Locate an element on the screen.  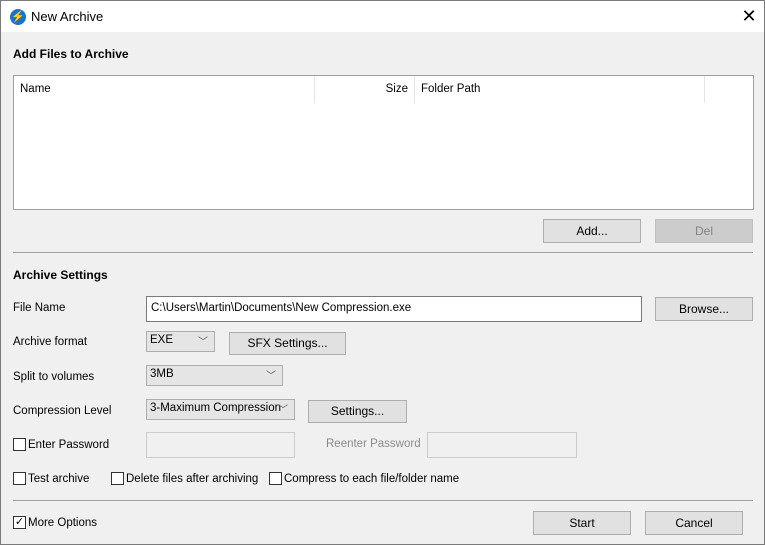
file-name-label: File Name is located at coordinates (39, 308).